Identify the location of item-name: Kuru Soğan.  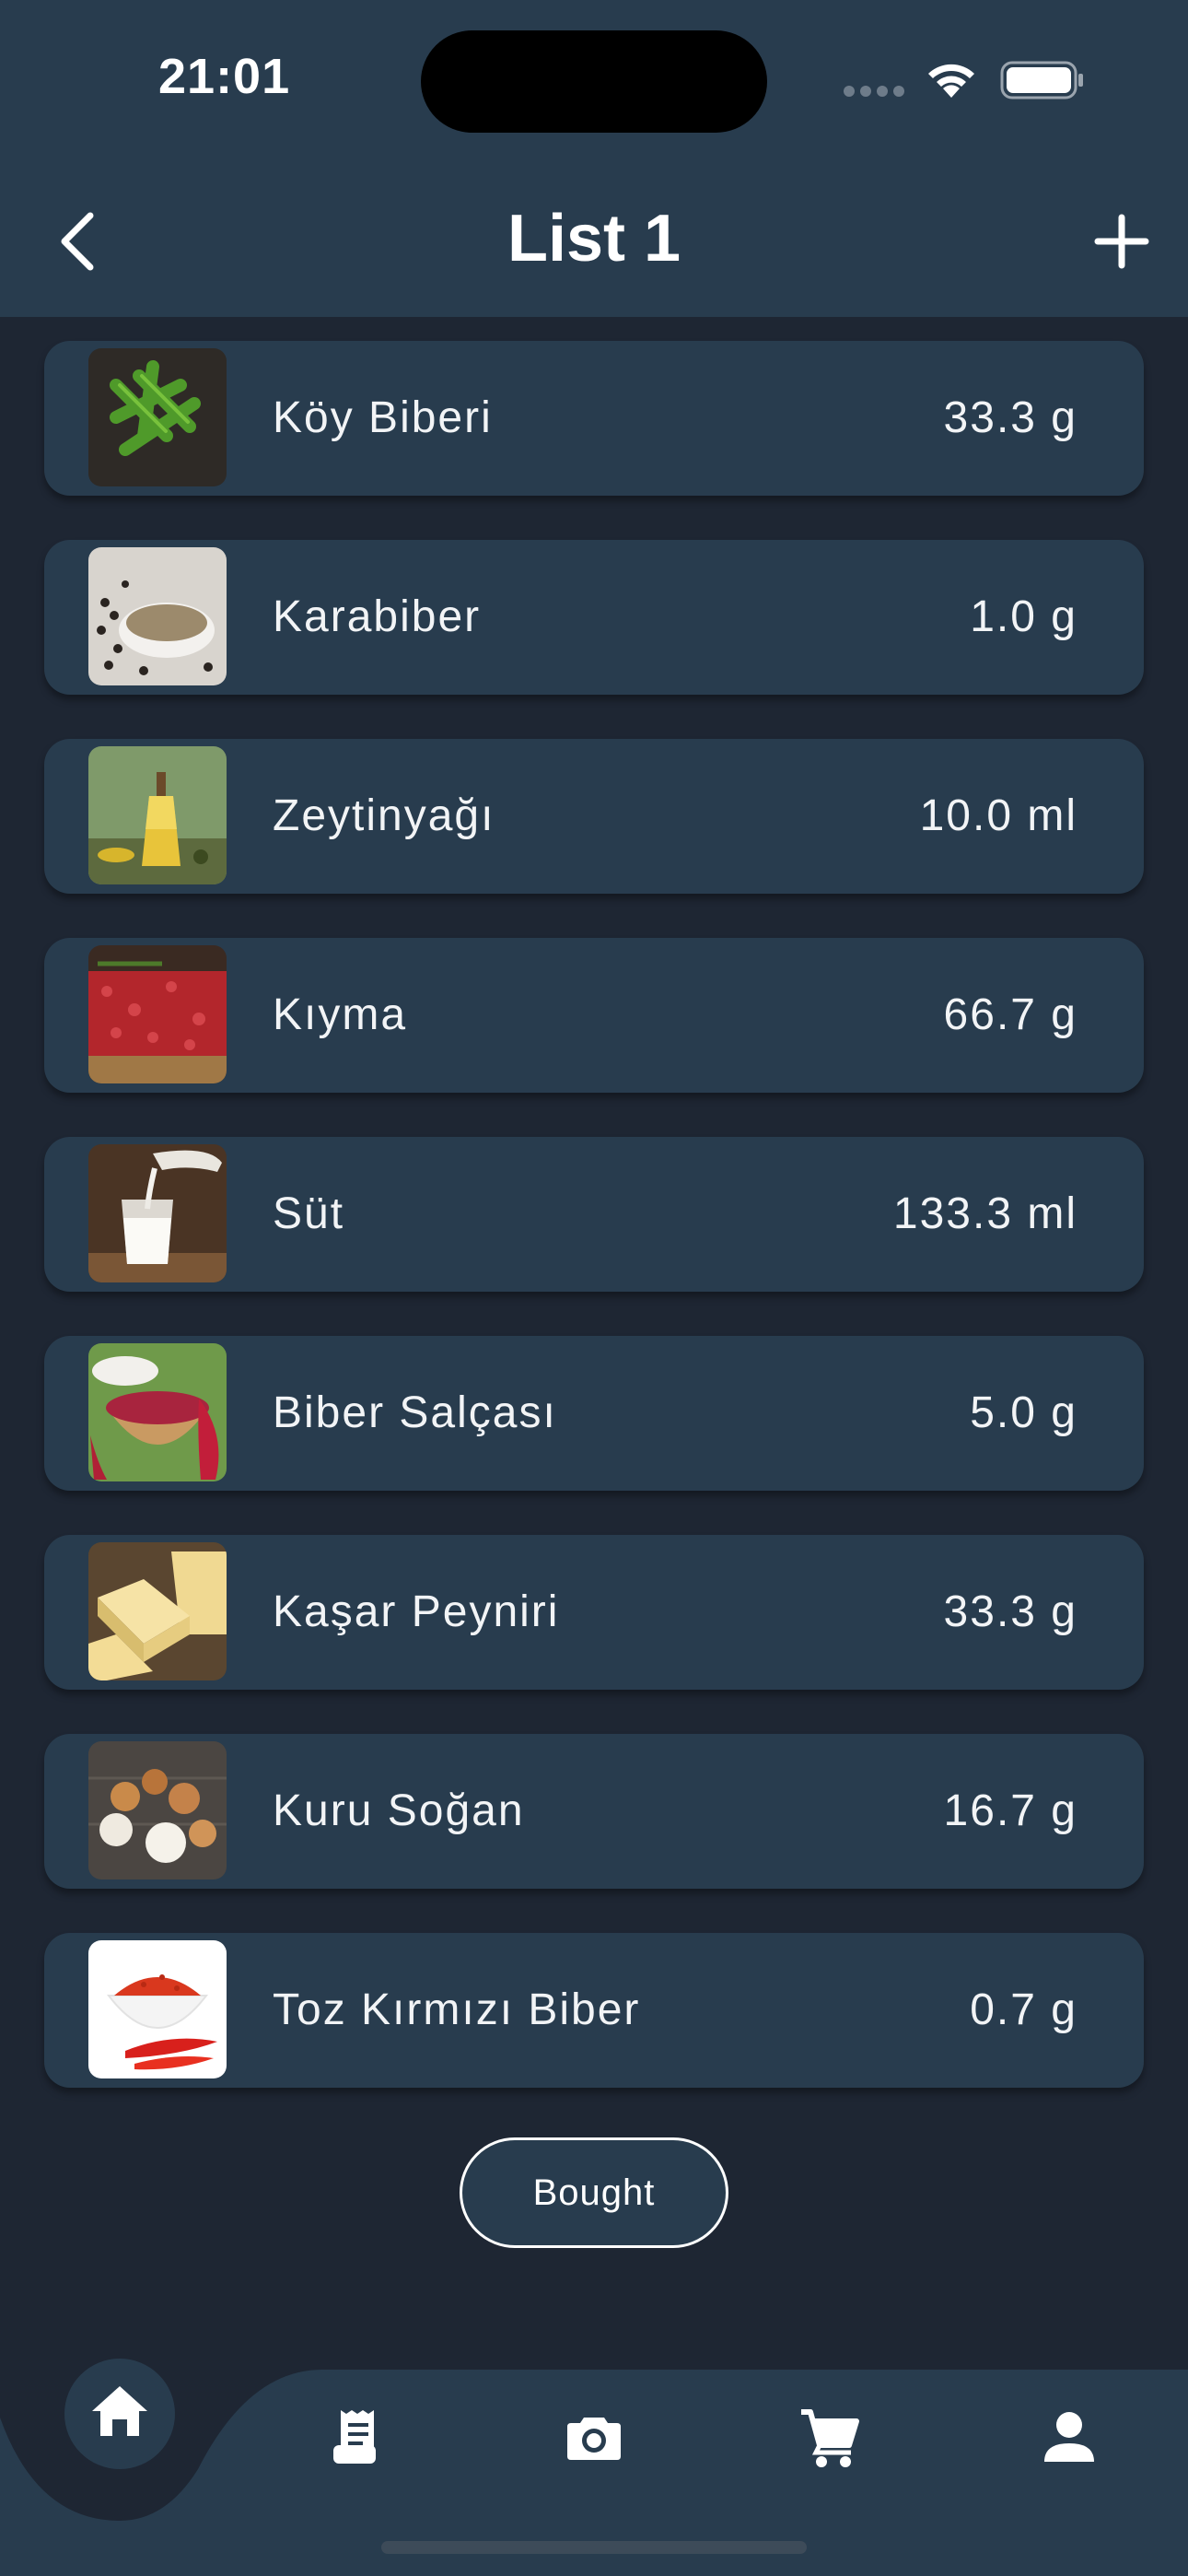
(399, 1810).